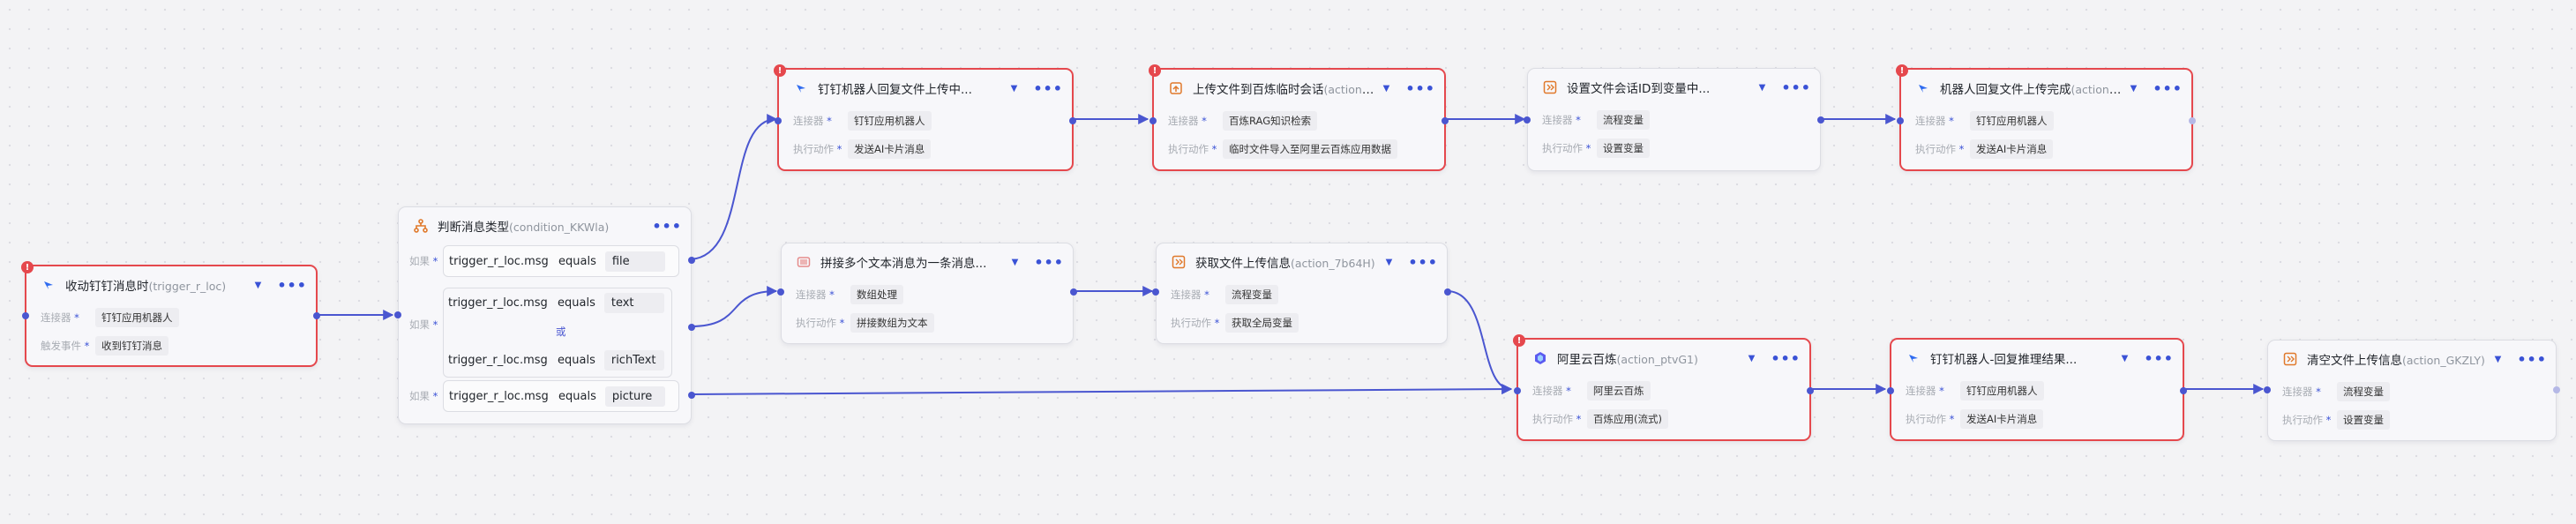 The image size is (2576, 524). Describe the element at coordinates (877, 294) in the screenshot. I see `connector-value: 数组处理` at that location.